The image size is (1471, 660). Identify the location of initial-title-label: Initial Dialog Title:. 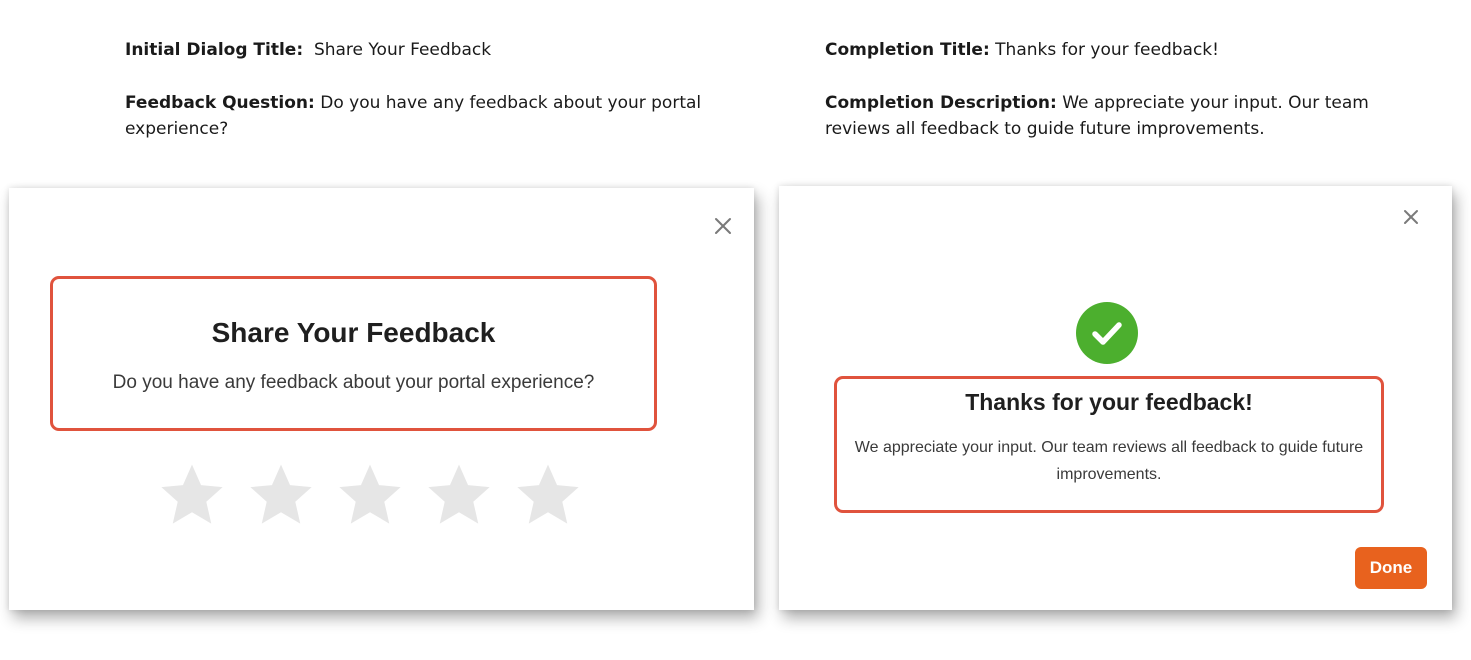
(214, 50).